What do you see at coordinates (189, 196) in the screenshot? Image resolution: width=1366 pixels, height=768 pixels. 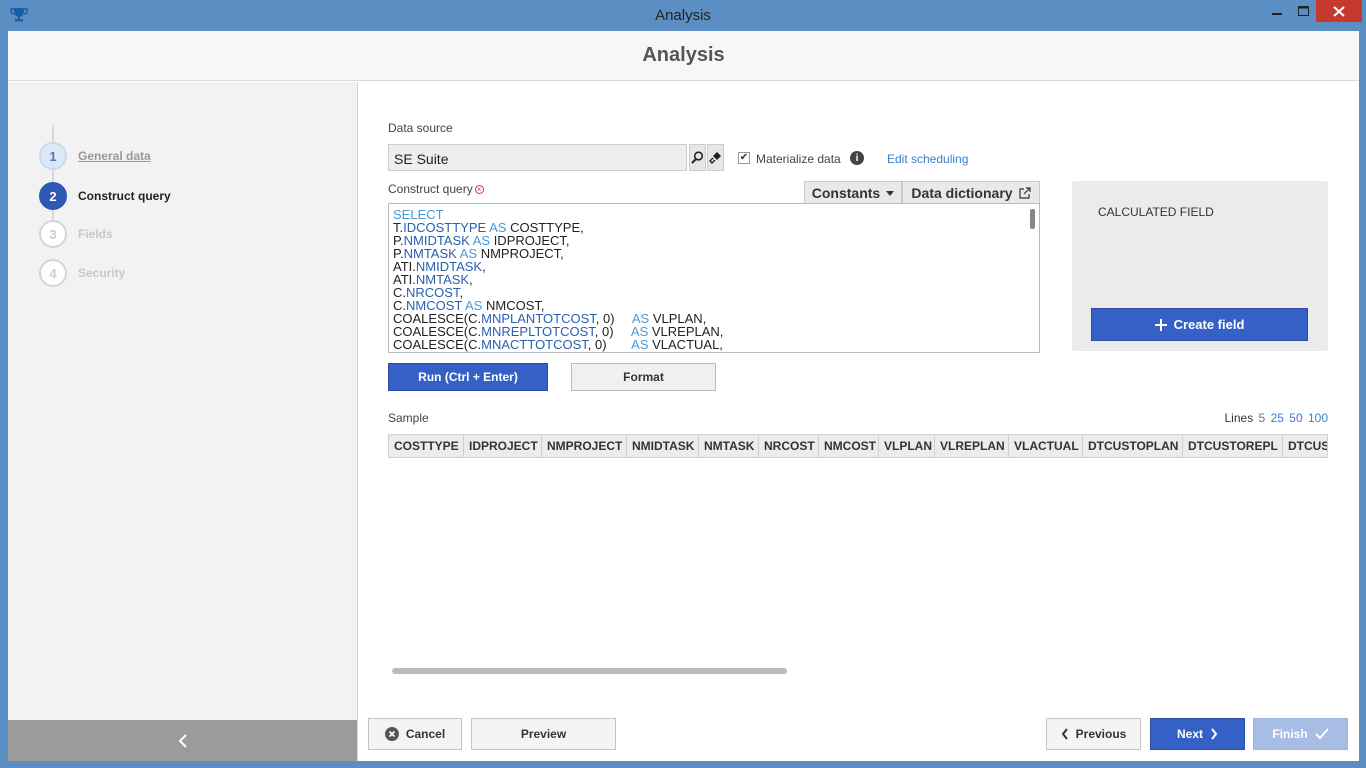 I see `step-construct-query: 2 Construct query` at bounding box center [189, 196].